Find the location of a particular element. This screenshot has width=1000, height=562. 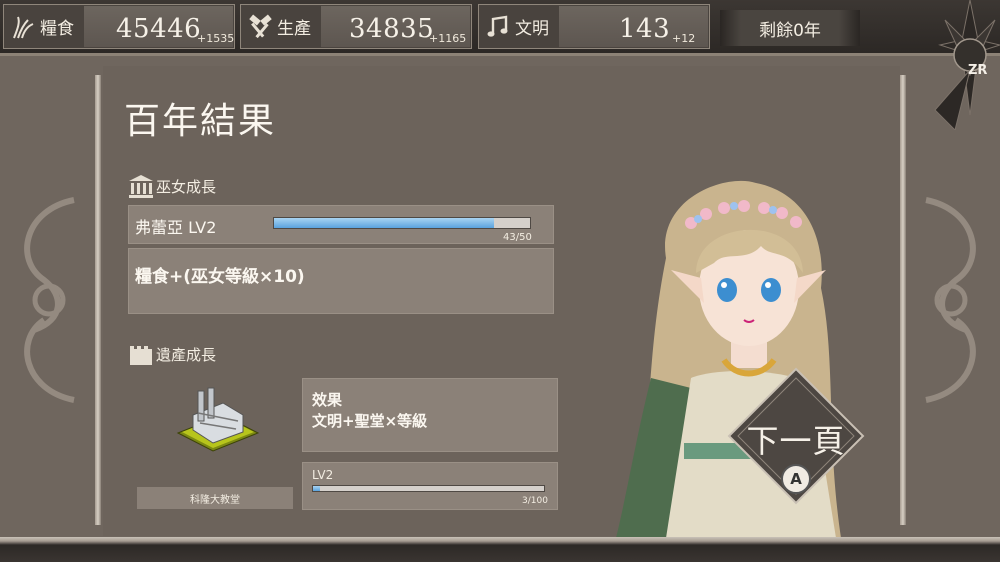

cathedral-image is located at coordinates (218, 419).